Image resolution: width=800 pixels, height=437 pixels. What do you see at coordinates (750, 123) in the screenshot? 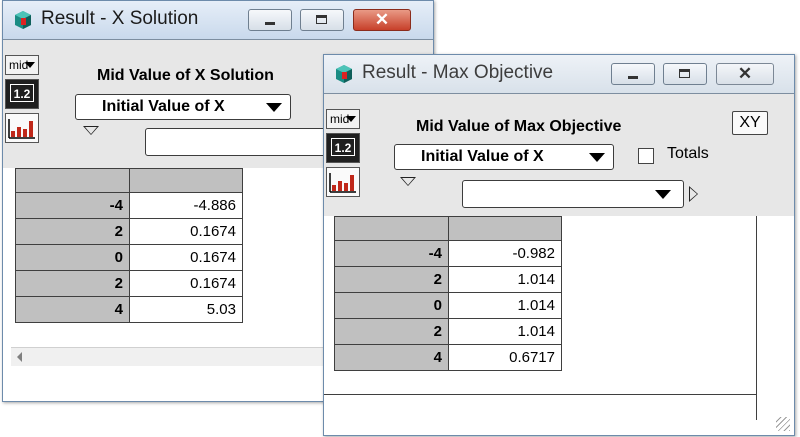
I see `xy-button: XY` at bounding box center [750, 123].